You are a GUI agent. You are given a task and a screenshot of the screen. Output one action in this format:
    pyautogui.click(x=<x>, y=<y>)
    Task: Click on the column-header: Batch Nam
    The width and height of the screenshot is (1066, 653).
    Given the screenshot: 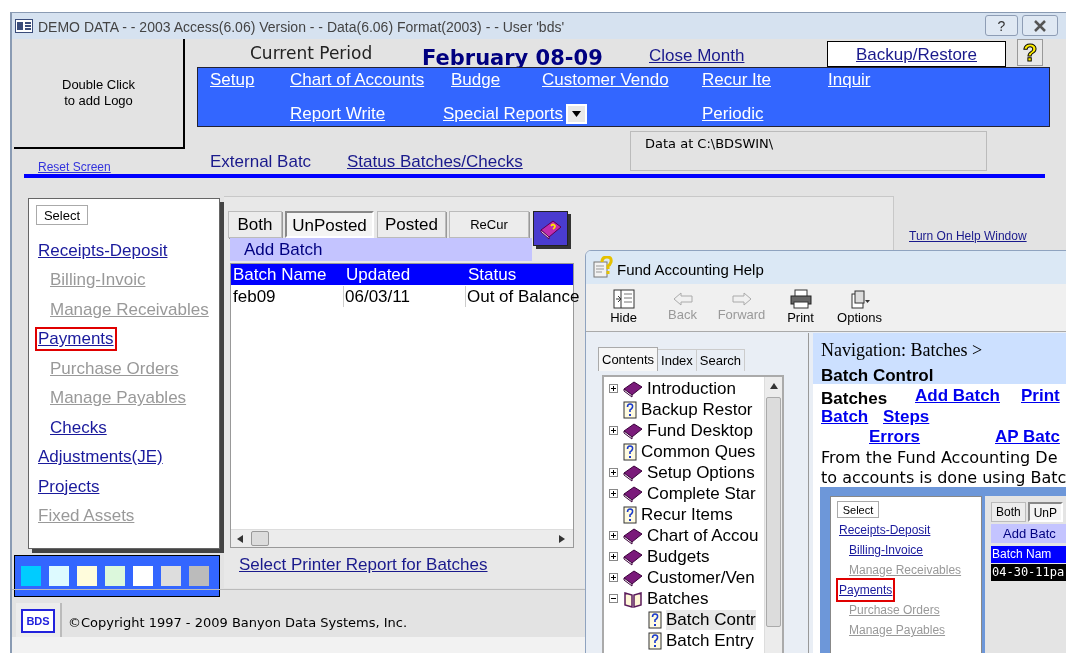 What is the action you would take?
    pyautogui.click(x=1028, y=554)
    